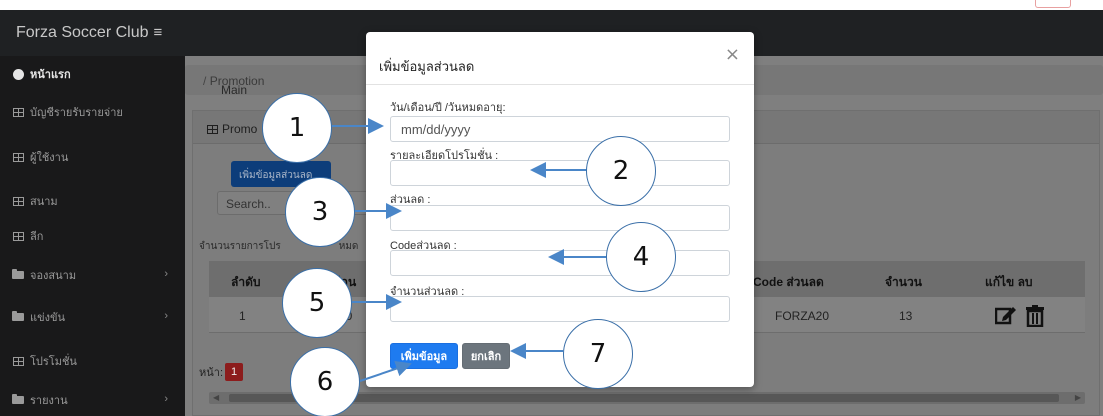  What do you see at coordinates (348, 246) in the screenshot?
I see `record-count-tail: หมด` at bounding box center [348, 246].